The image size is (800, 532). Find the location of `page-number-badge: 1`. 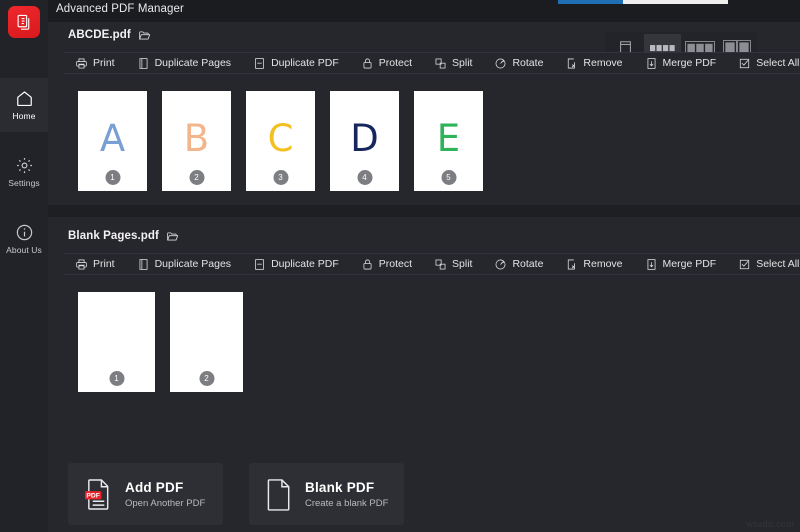

page-number-badge: 1 is located at coordinates (116, 378).